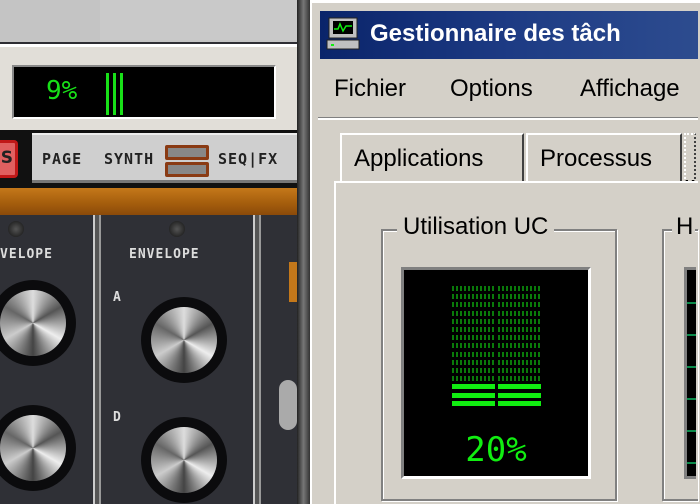  Describe the element at coordinates (62, 159) in the screenshot. I see `page-label: PAGE` at that location.